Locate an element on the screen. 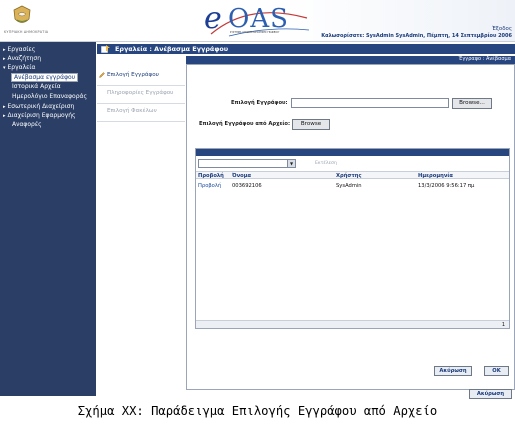 This screenshot has width=515, height=427. sidebar-item-label: Εργασίες is located at coordinates (21, 49).